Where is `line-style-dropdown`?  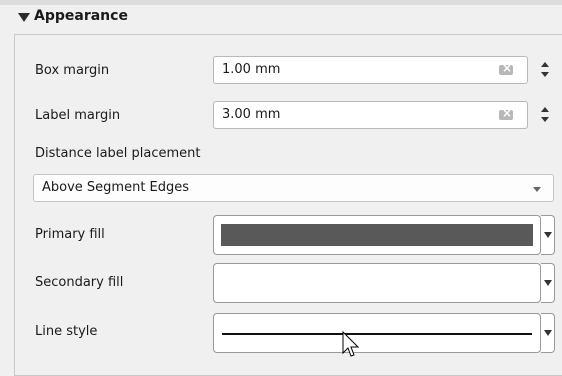
line-style-dropdown is located at coordinates (548, 333).